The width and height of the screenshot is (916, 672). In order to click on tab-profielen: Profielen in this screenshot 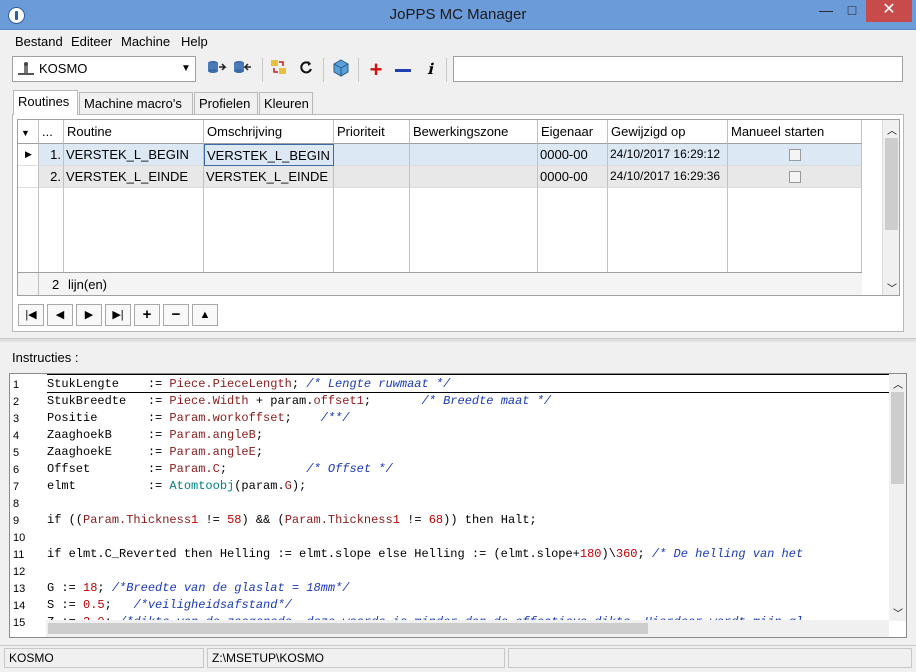, I will do `click(226, 103)`.